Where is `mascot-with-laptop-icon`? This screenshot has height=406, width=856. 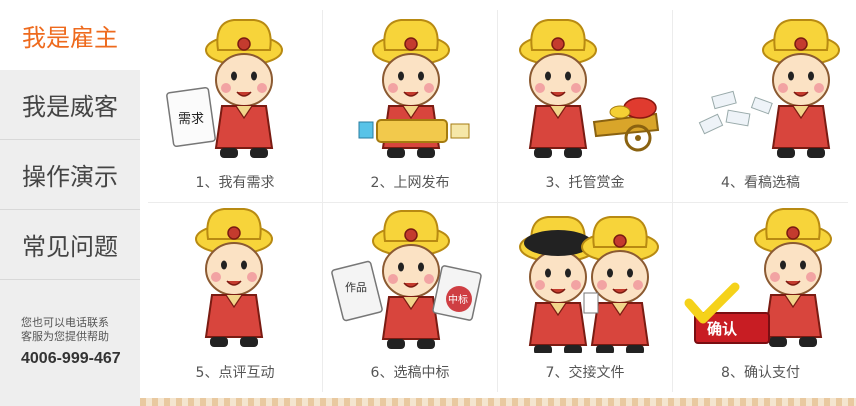 mascot-with-laptop-icon is located at coordinates (414, 89).